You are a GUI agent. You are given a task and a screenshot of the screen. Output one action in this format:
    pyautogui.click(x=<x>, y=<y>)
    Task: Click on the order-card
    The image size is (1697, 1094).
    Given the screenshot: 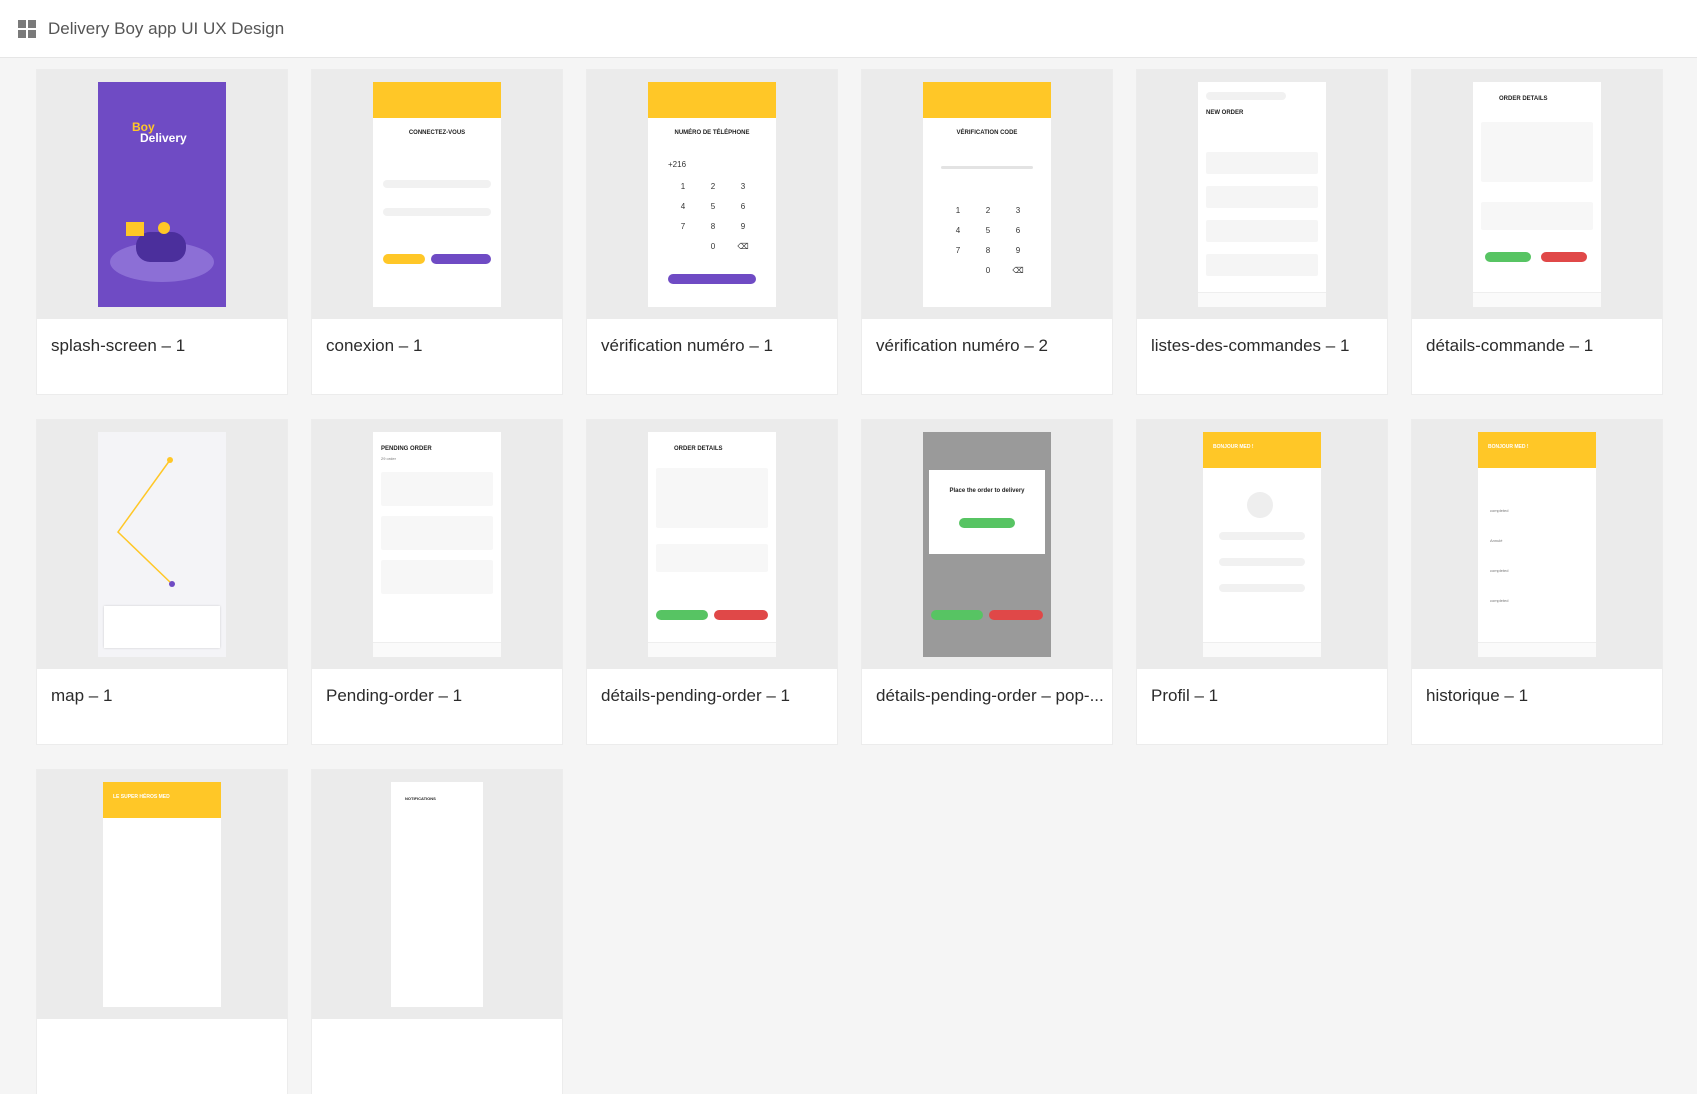 What is the action you would take?
    pyautogui.click(x=162, y=627)
    